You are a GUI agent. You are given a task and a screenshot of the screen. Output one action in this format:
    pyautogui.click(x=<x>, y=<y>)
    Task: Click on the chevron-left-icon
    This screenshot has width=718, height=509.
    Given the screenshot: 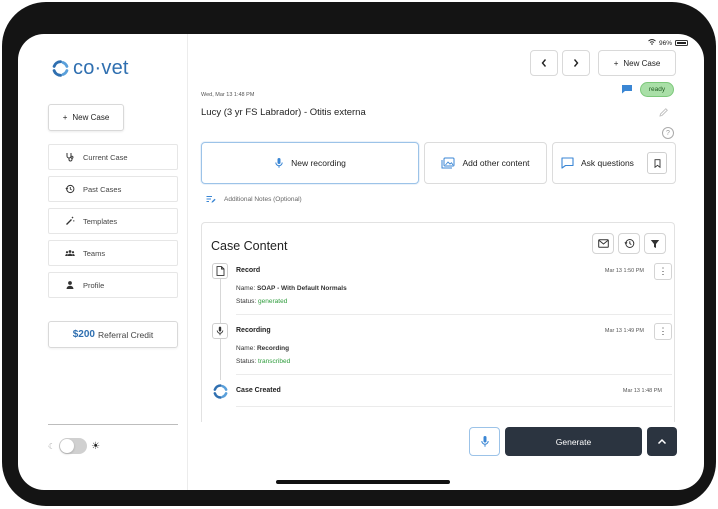 What is the action you would take?
    pyautogui.click(x=544, y=63)
    